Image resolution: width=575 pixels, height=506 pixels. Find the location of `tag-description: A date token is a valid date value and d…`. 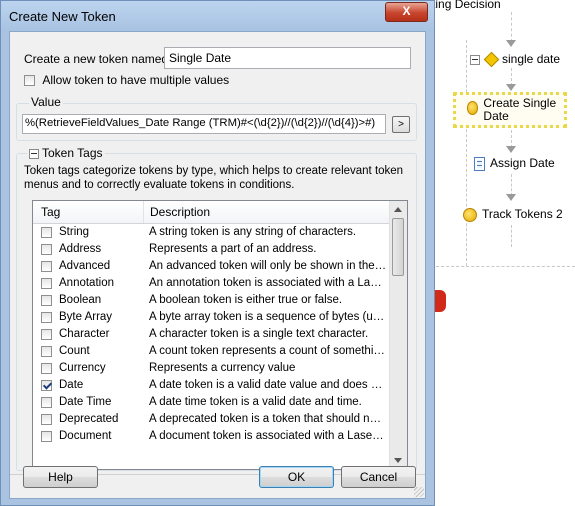

tag-description: A date token is a valid date value and d… is located at coordinates (268, 385).